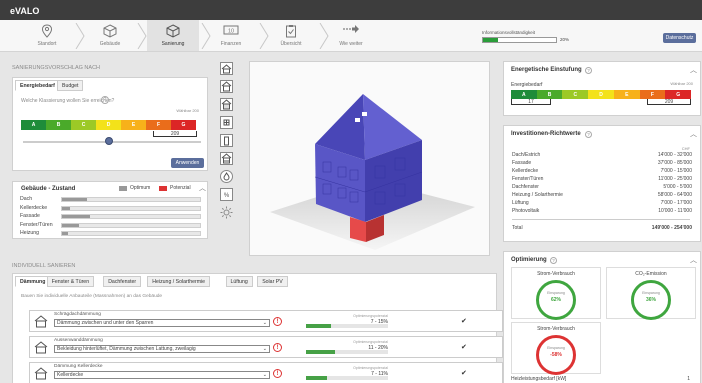  Describe the element at coordinates (226, 212) in the screenshot. I see `sun-icon` at that location.